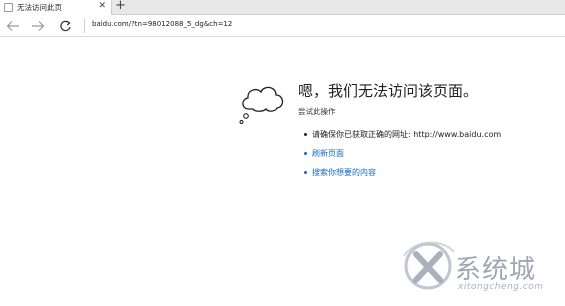  Describe the element at coordinates (429, 265) in the screenshot. I see `watermark-logo-icon` at that location.